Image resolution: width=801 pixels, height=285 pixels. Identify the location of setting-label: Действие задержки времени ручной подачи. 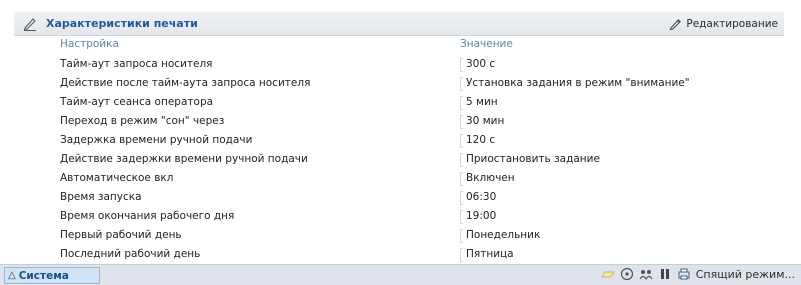
(184, 159).